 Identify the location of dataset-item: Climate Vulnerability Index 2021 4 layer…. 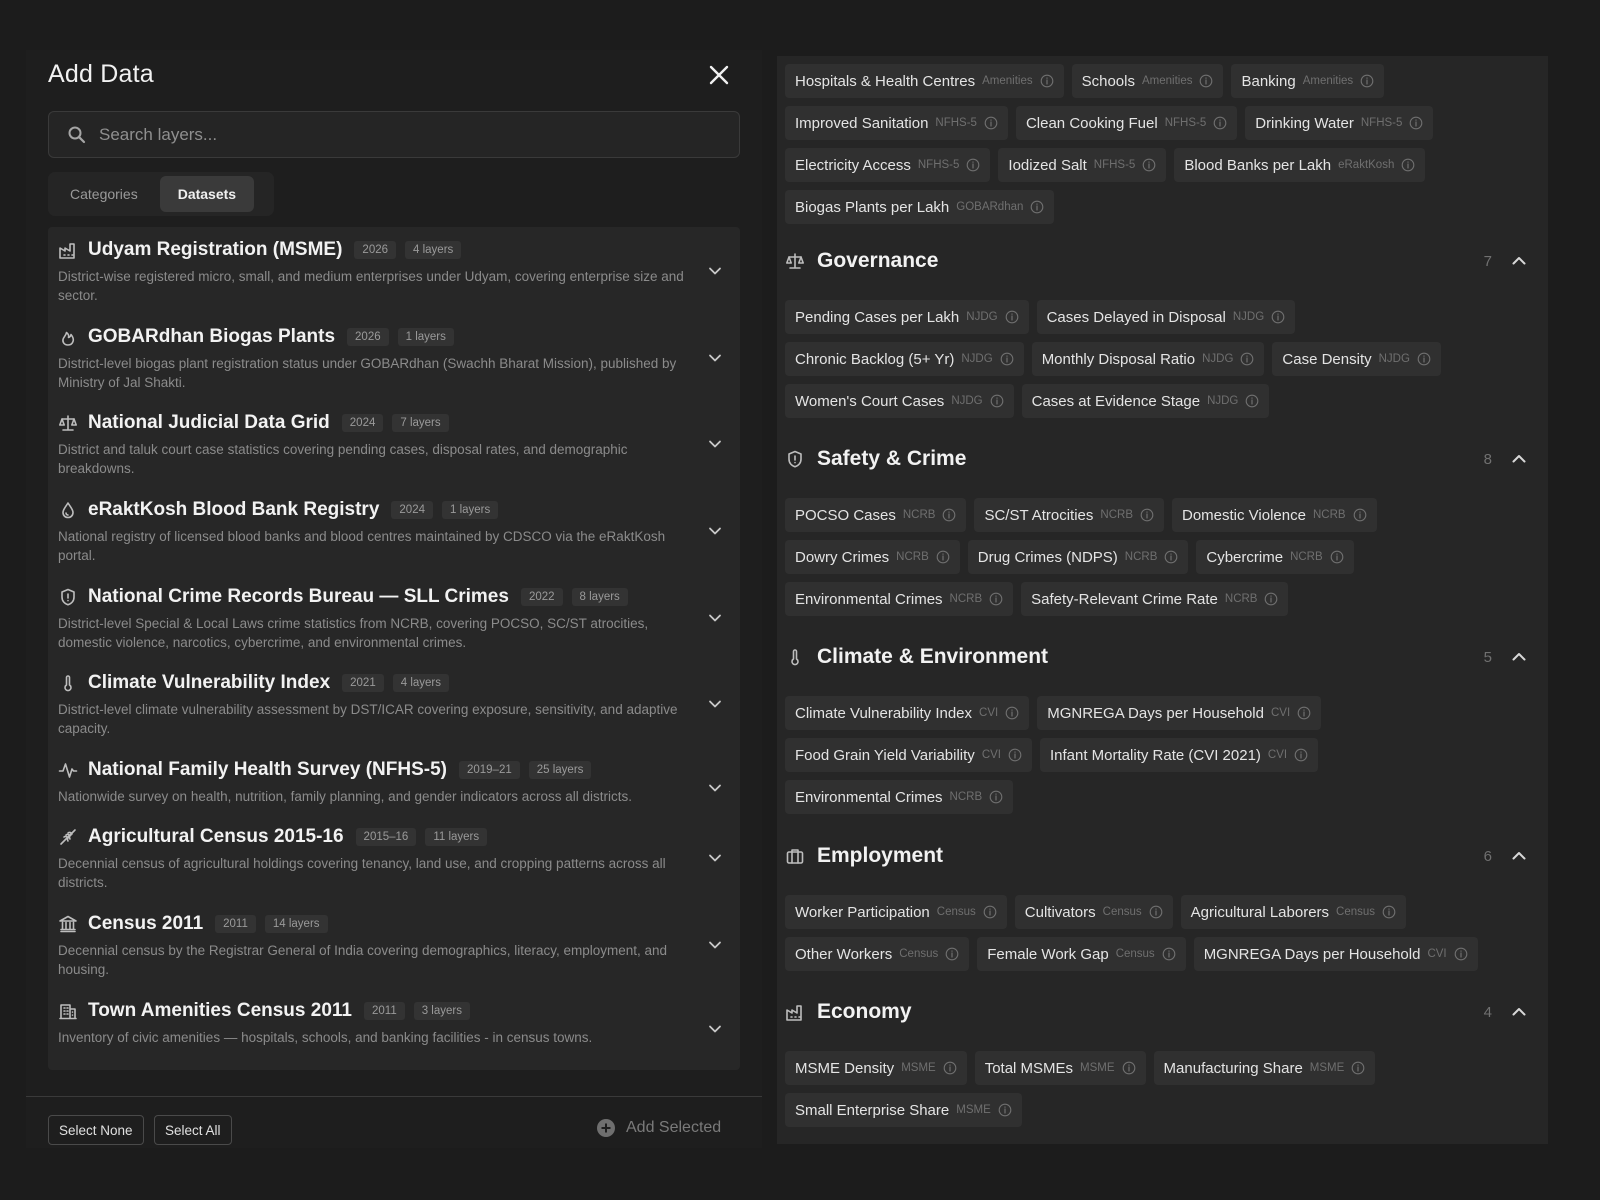
(394, 703).